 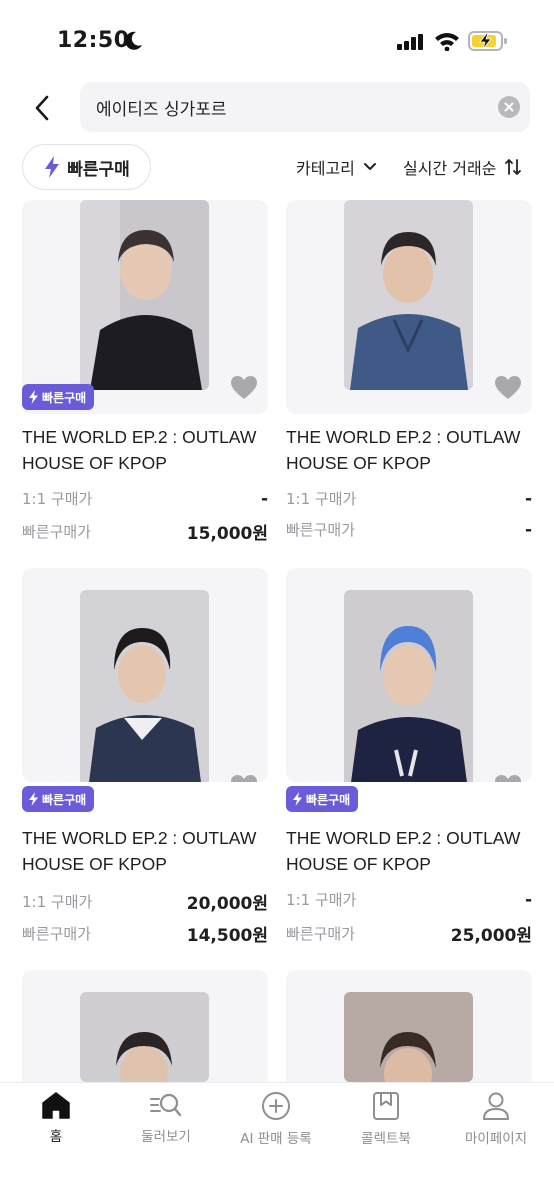 I want to click on nav-home: 홈, so click(x=56, y=1118).